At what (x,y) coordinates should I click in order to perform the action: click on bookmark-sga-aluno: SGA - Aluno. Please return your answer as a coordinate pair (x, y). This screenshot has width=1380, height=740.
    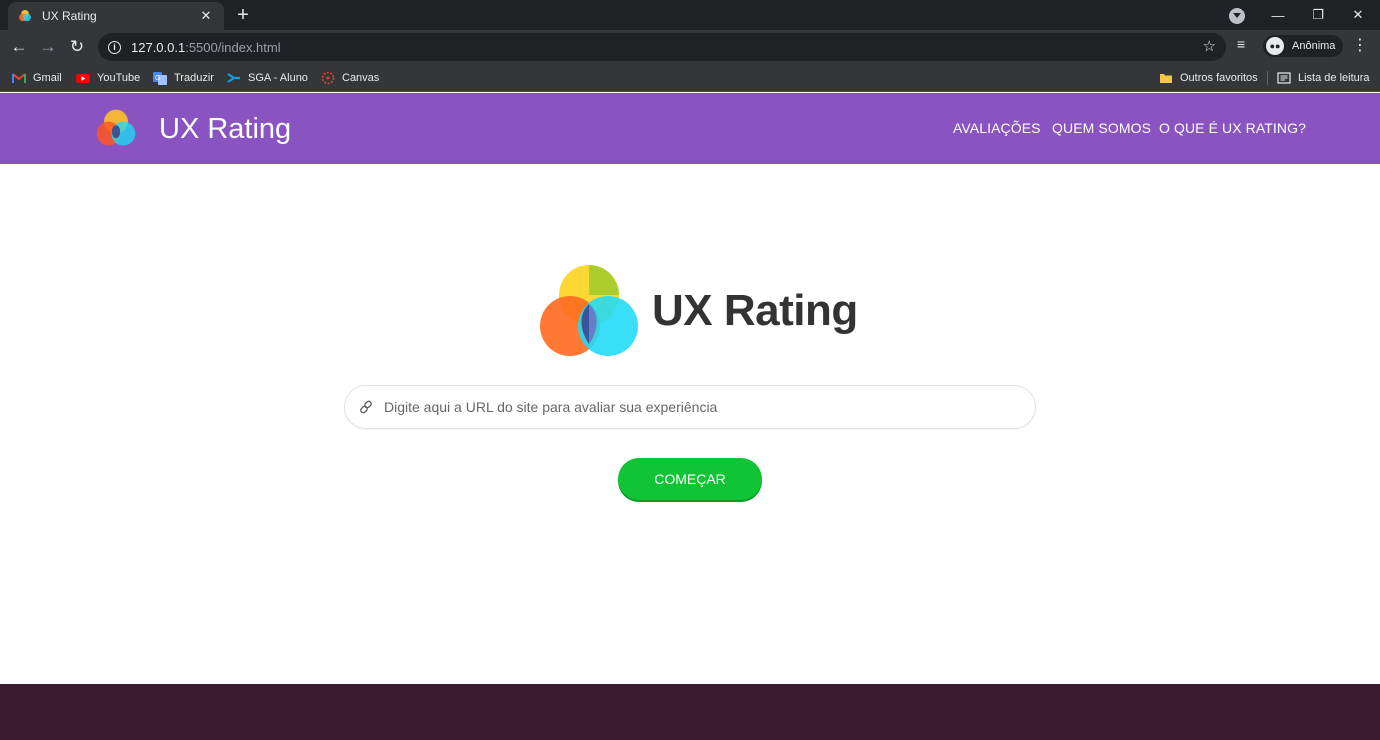
    Looking at the image, I should click on (267, 78).